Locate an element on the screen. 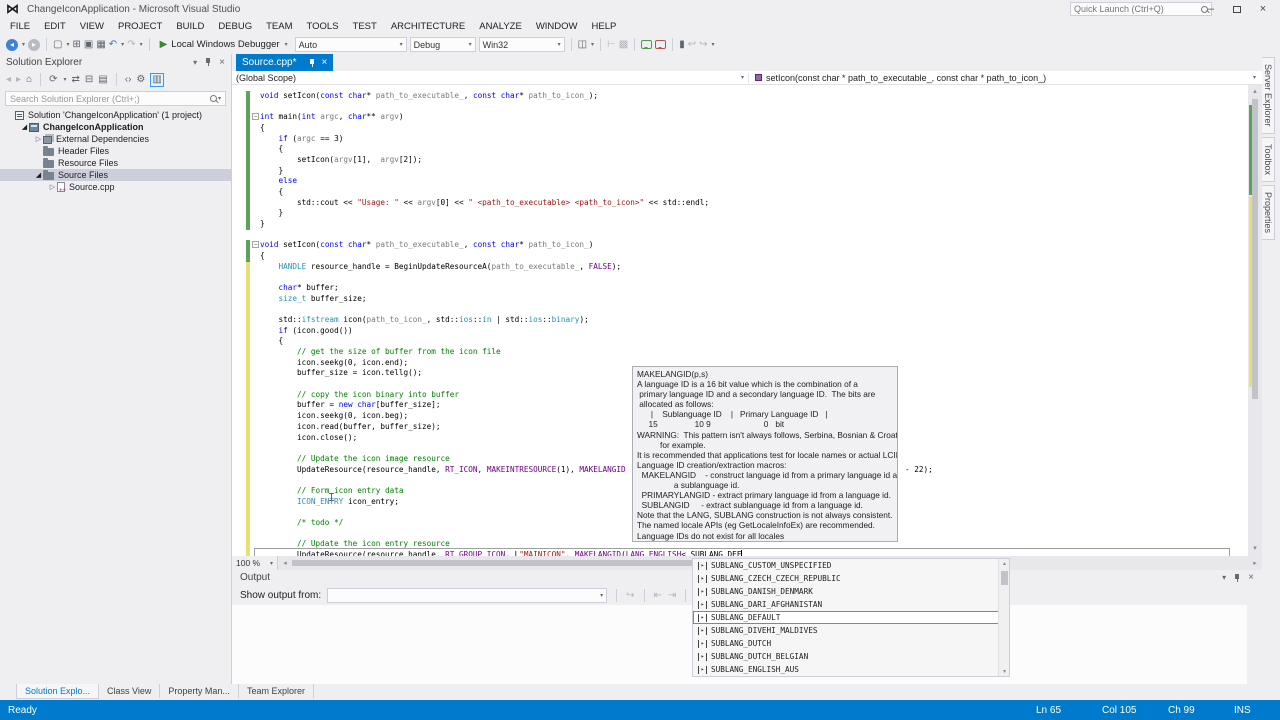 This screenshot has width=1280, height=720. tree-item-resource-files: Resource Files is located at coordinates (115, 163).